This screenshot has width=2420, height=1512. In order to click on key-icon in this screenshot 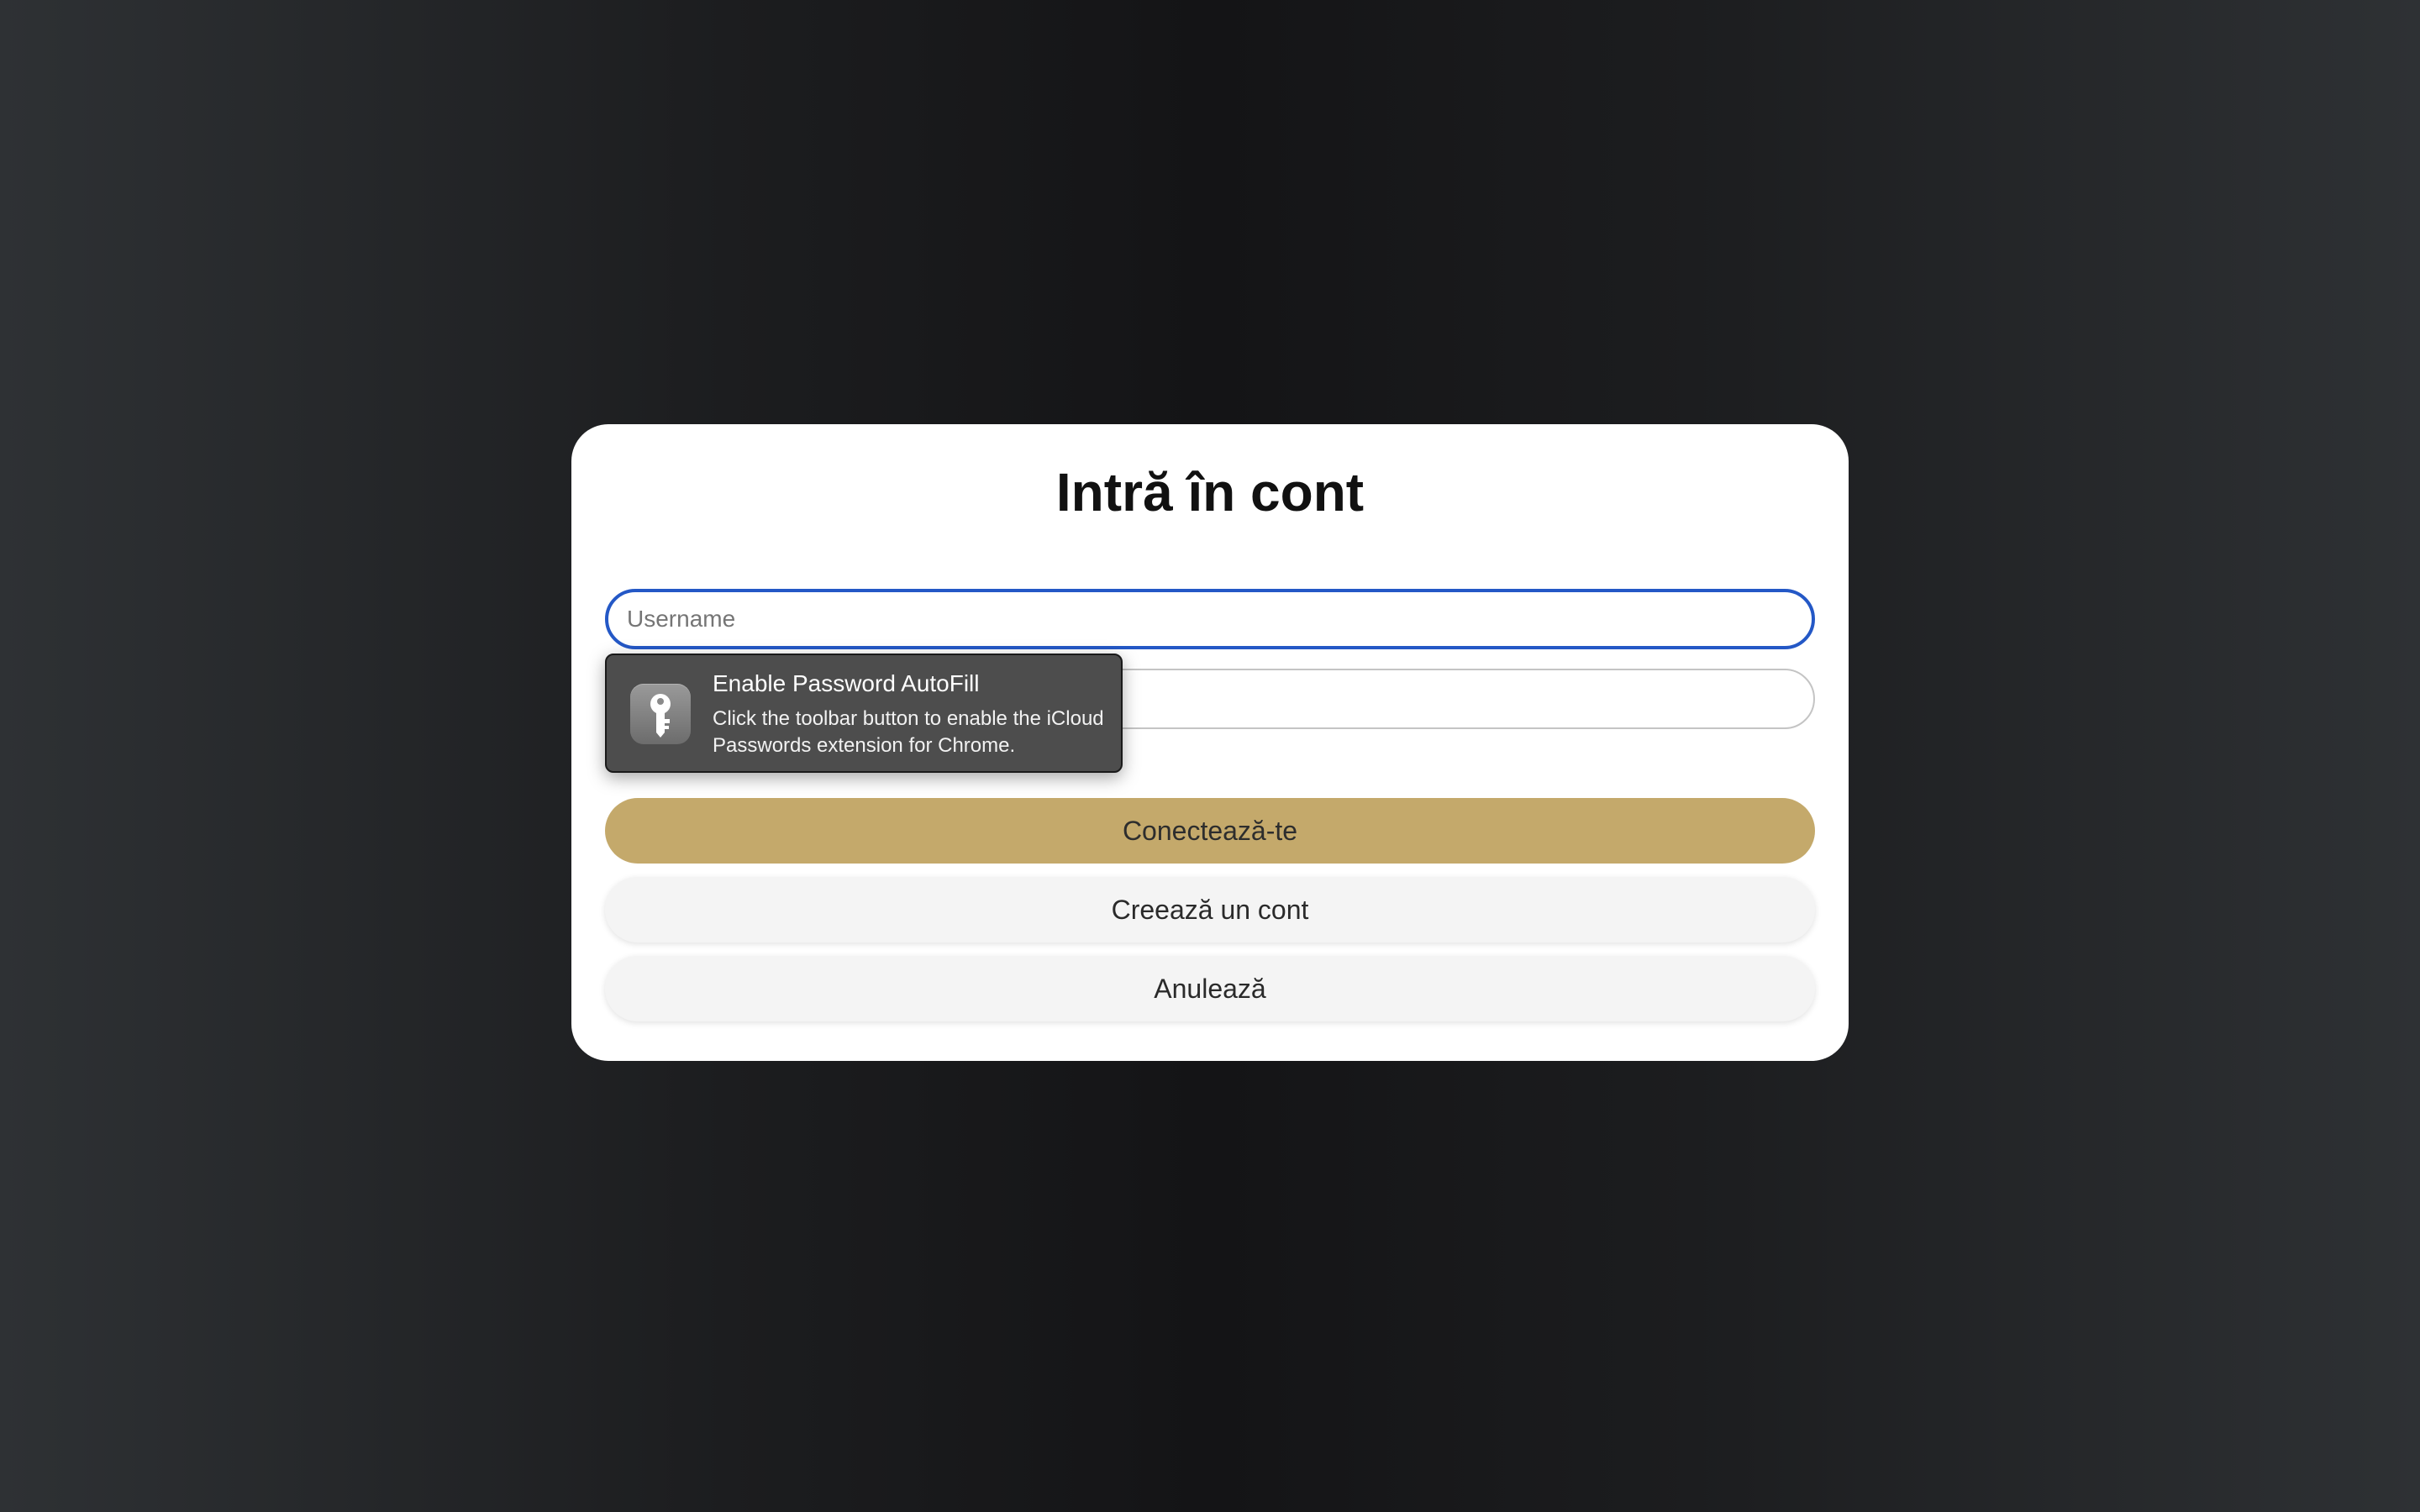, I will do `click(660, 714)`.